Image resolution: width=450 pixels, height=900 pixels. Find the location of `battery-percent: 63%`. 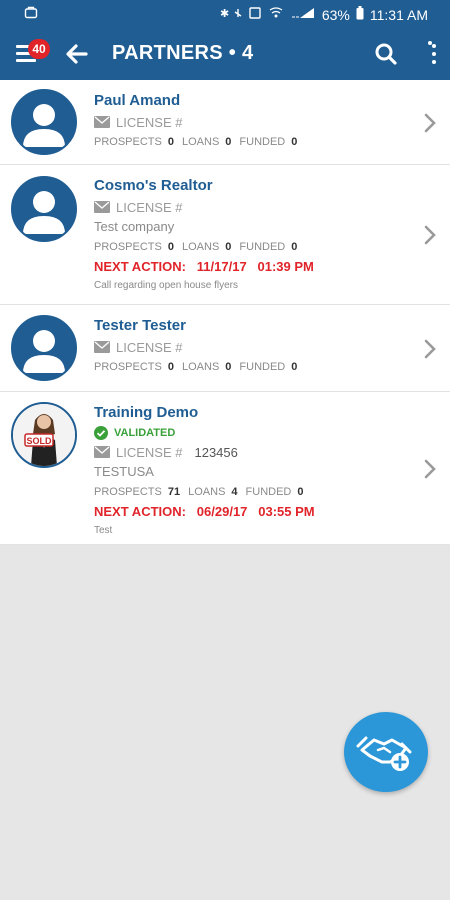

battery-percent: 63% is located at coordinates (335, 14).